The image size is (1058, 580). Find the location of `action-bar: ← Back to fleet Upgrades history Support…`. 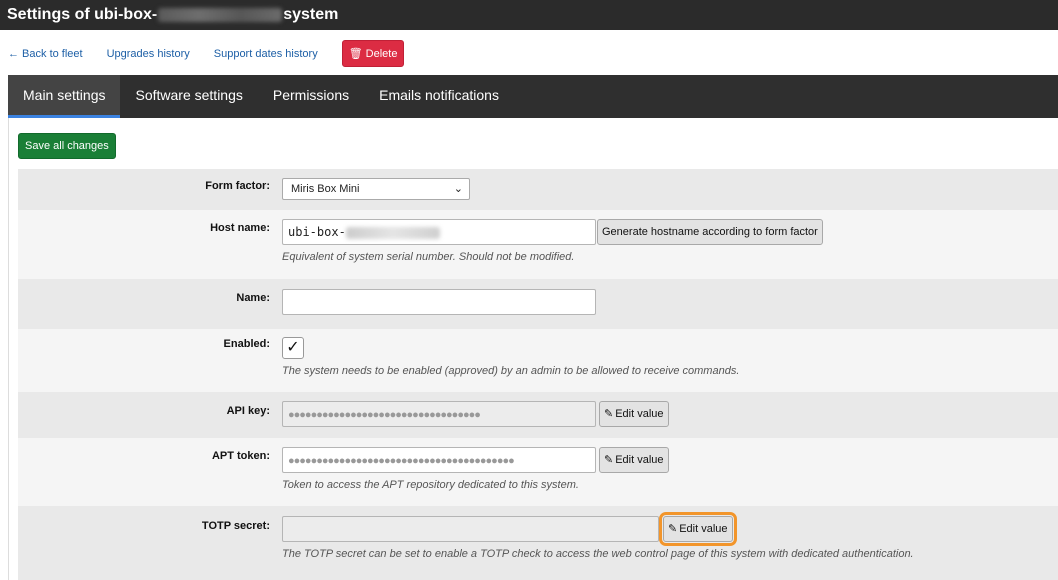

action-bar: ← Back to fleet Upgrades history Support… is located at coordinates (206, 53).